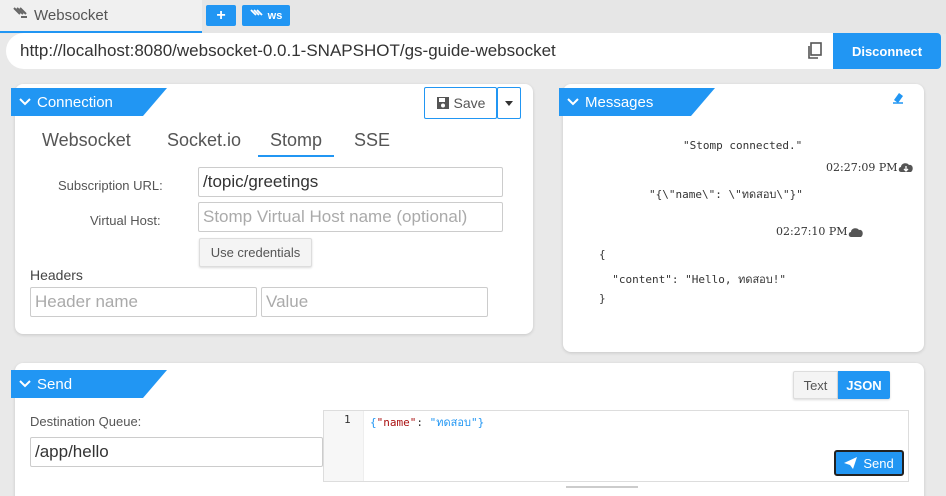 The image size is (946, 496). I want to click on destination-queue-input, so click(176, 452).